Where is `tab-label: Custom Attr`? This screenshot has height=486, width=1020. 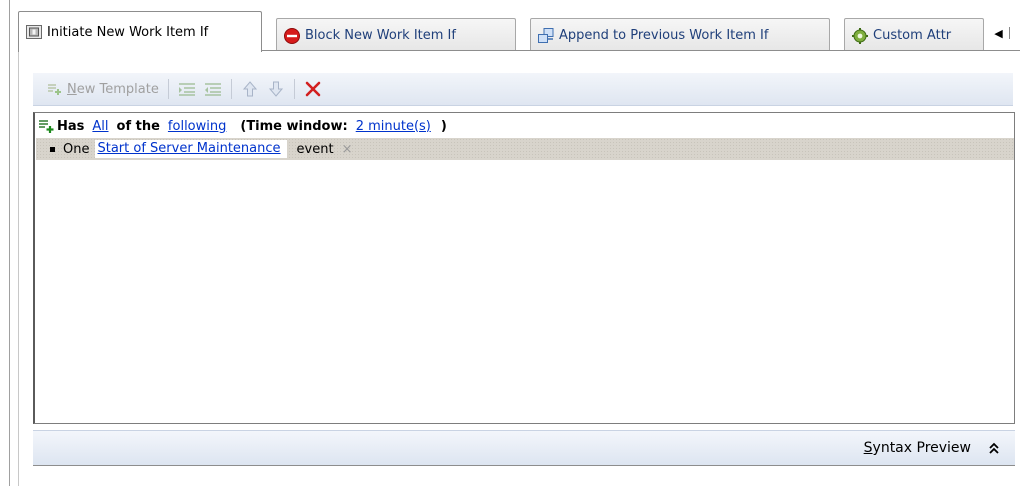 tab-label: Custom Attr is located at coordinates (912, 35).